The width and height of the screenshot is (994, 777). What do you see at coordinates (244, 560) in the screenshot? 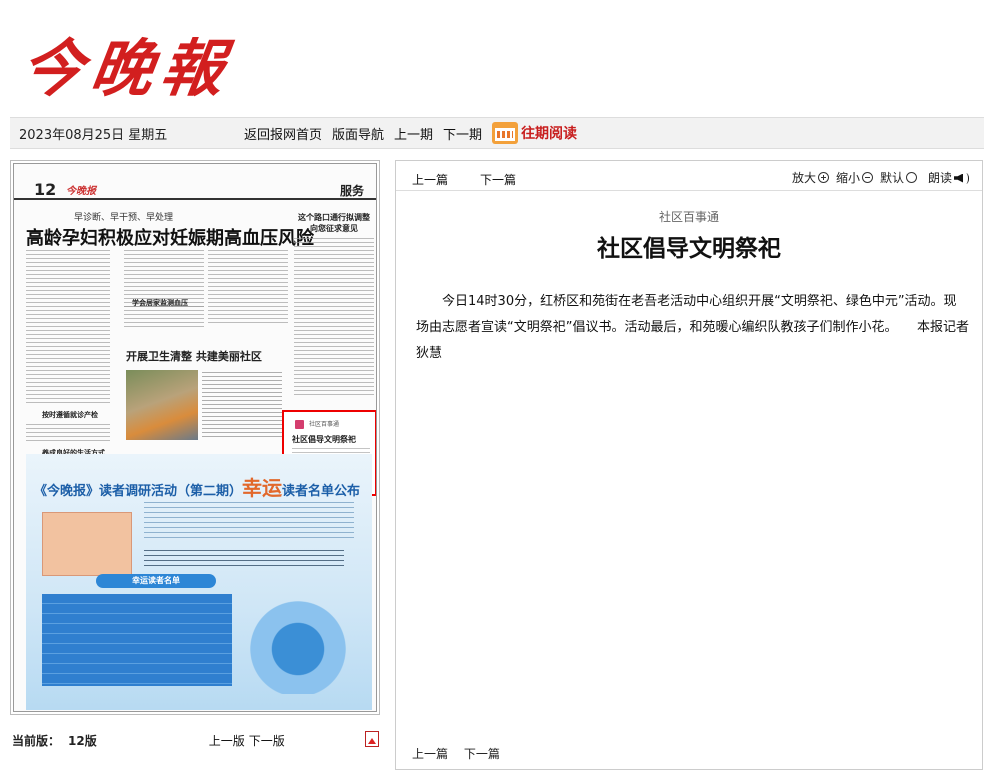
I see `ad-info-text` at bounding box center [244, 560].